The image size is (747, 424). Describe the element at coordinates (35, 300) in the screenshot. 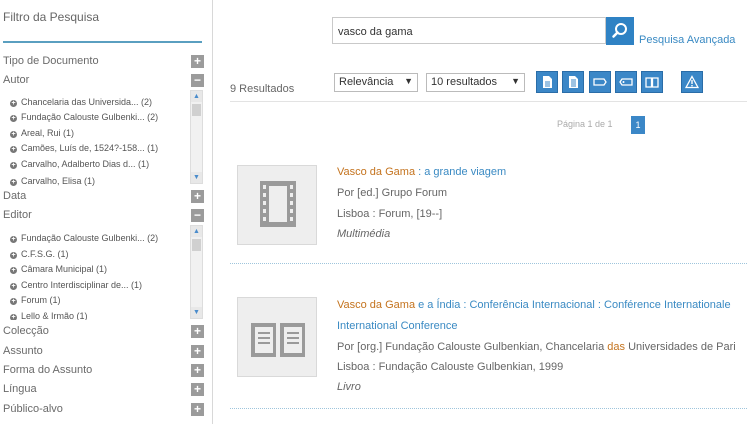

I see `facet-item-editor: + Forum (1)` at that location.